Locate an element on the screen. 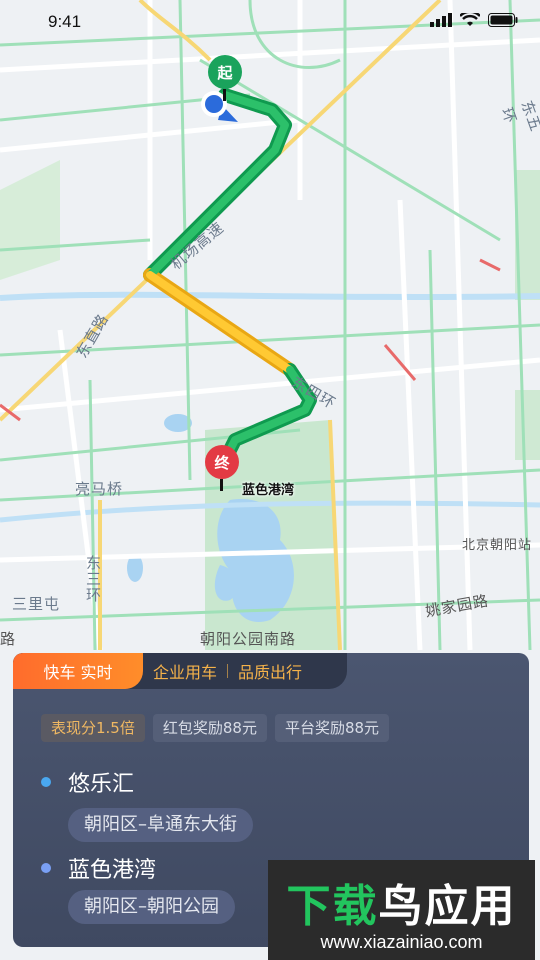  start-marker: 起 is located at coordinates (225, 78).